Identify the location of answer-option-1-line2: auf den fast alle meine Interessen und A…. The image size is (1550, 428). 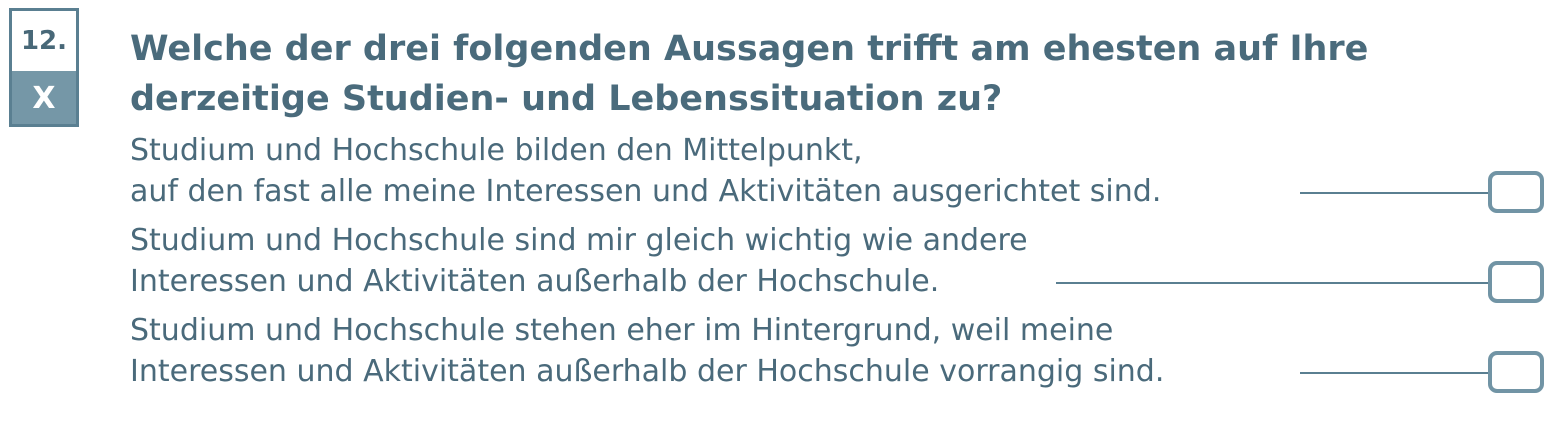
(646, 191).